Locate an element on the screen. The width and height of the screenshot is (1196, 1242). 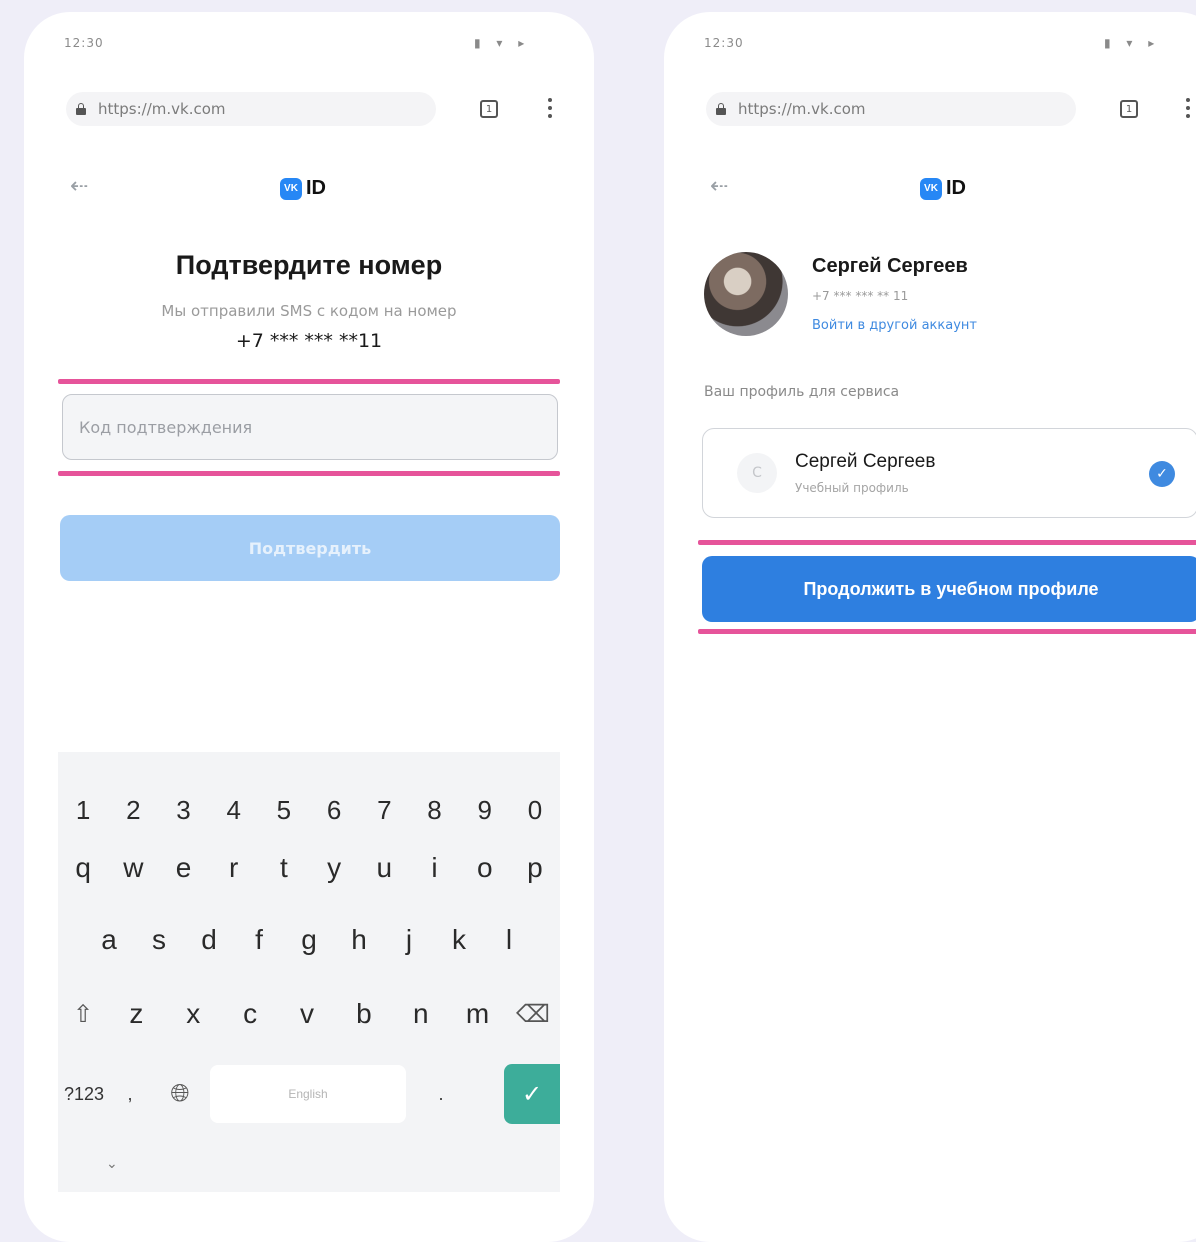
letter-key: n is located at coordinates (420, 1014).